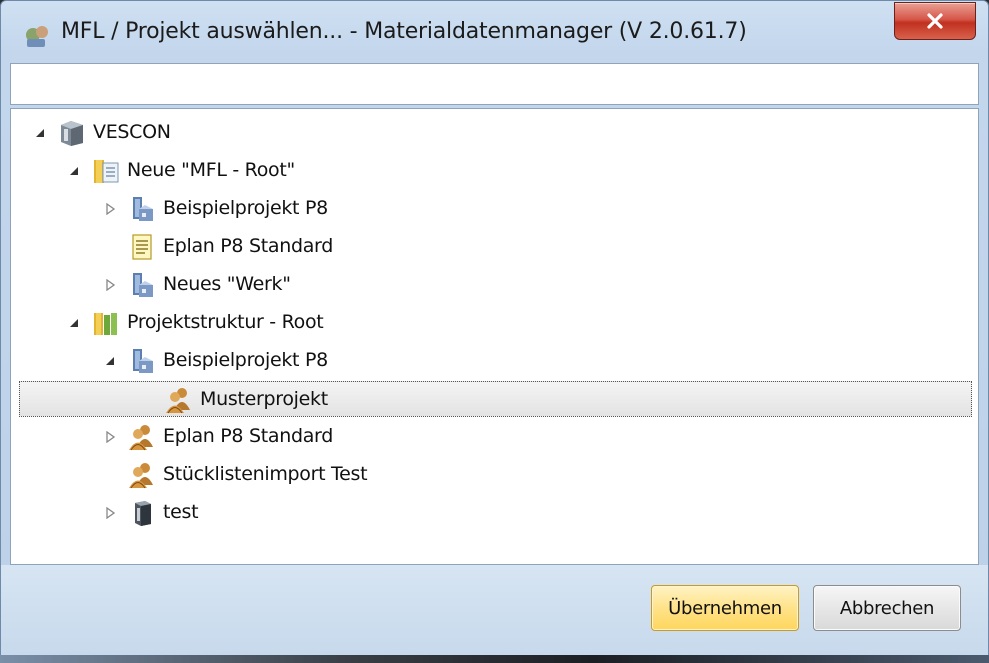  Describe the element at coordinates (105, 171) in the screenshot. I see `folder-document-icon` at that location.